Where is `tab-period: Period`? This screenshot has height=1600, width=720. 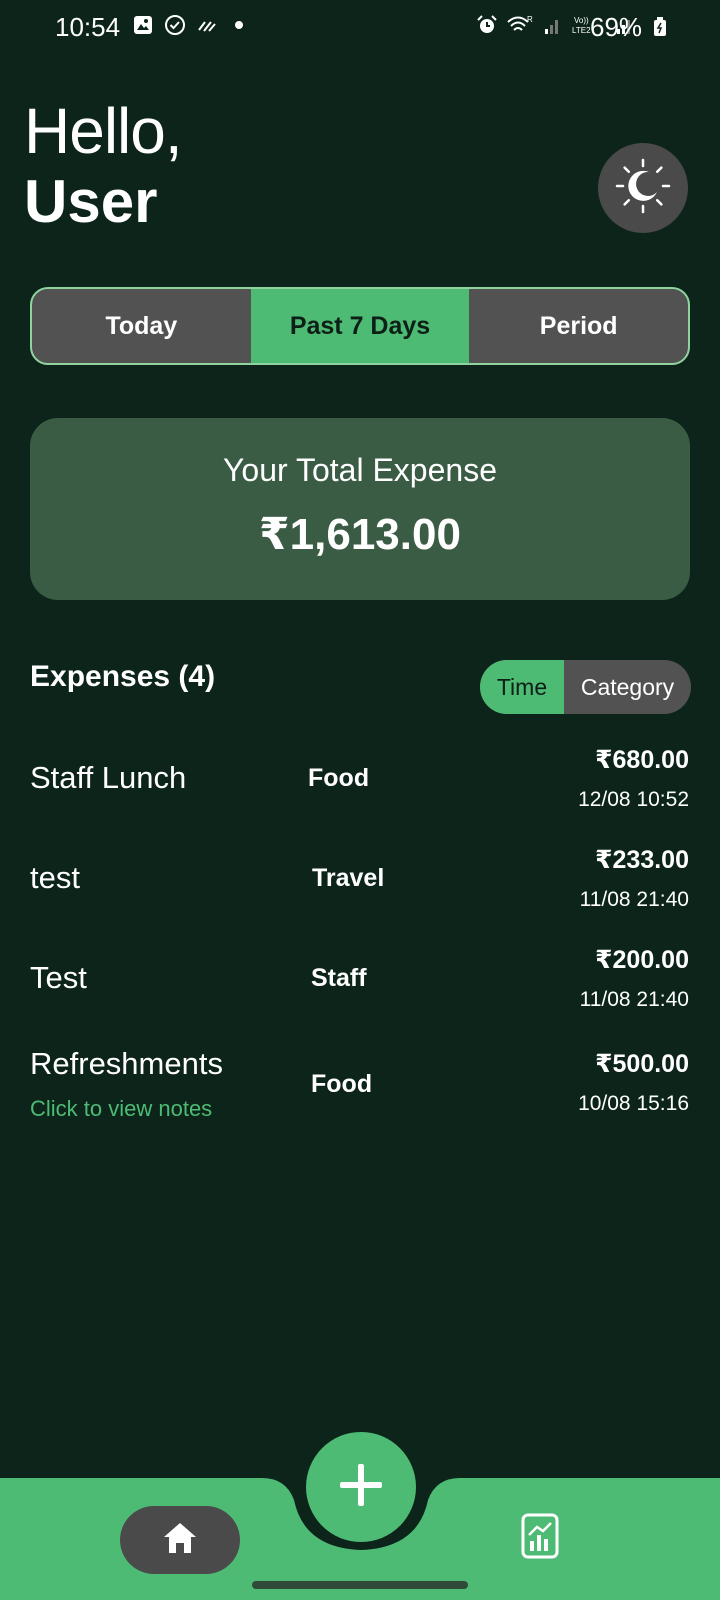 tab-period: Period is located at coordinates (578, 326).